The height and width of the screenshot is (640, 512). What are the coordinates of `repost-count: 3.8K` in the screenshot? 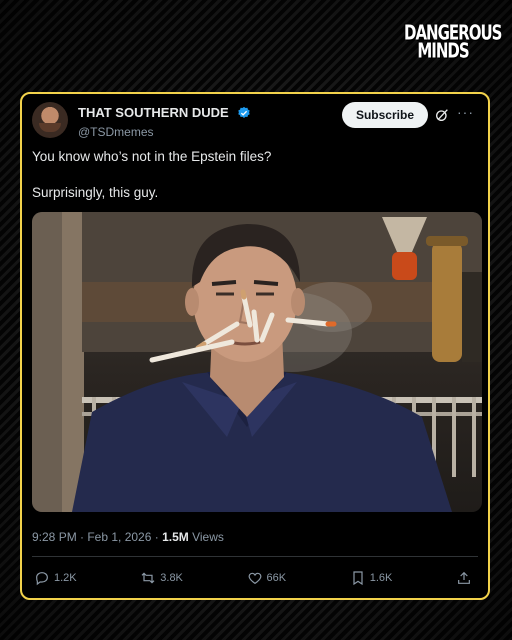 It's located at (171, 578).